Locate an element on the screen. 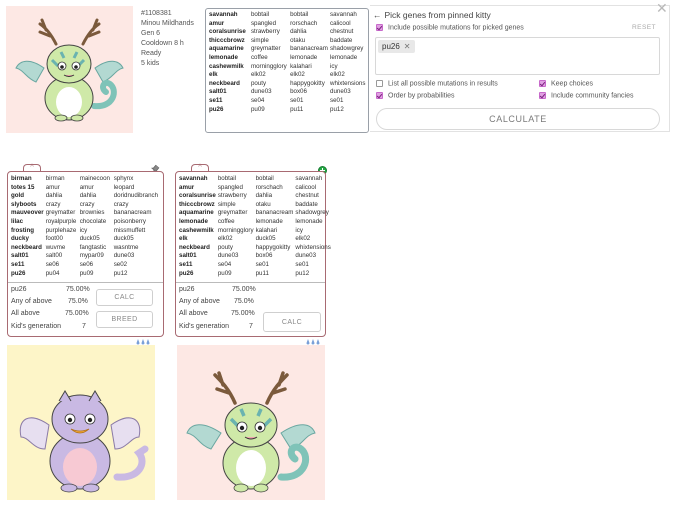 The height and width of the screenshot is (505, 677). gene-recessive: shadowgrey is located at coordinates (347, 49).